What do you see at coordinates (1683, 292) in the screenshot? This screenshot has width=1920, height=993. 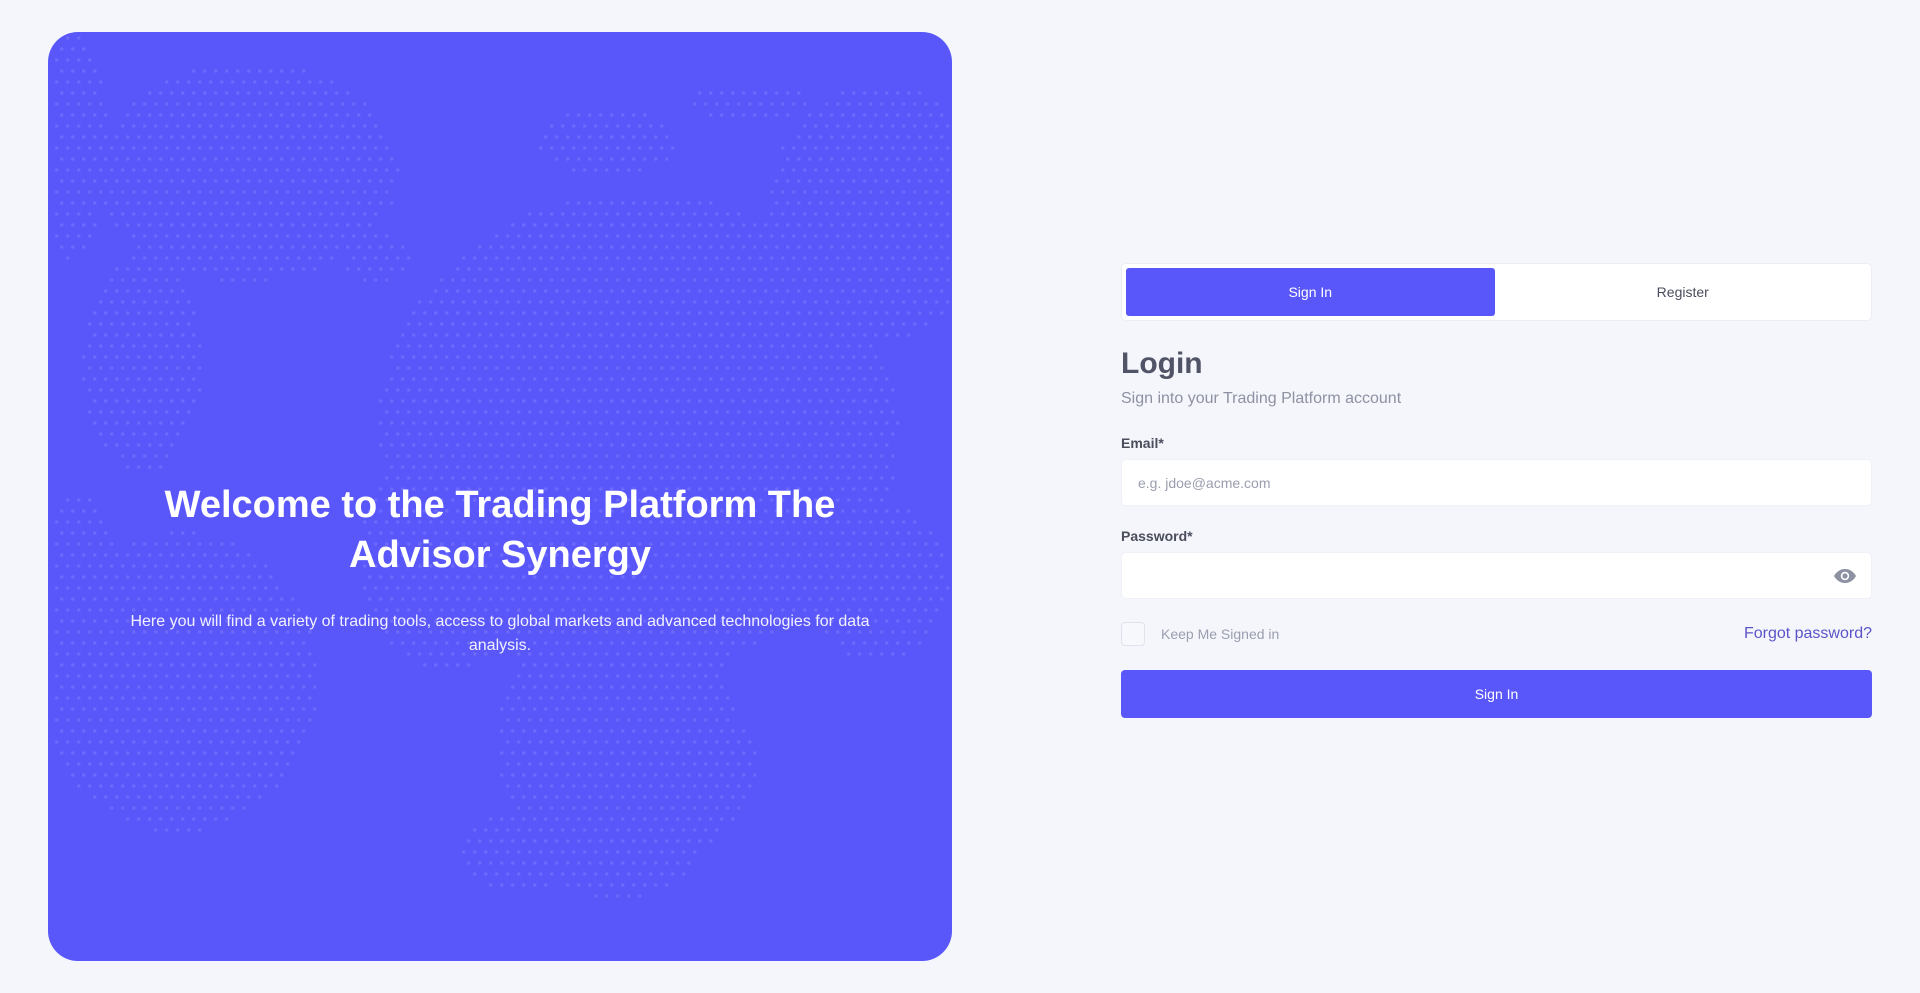 I see `tab-register: Register` at bounding box center [1683, 292].